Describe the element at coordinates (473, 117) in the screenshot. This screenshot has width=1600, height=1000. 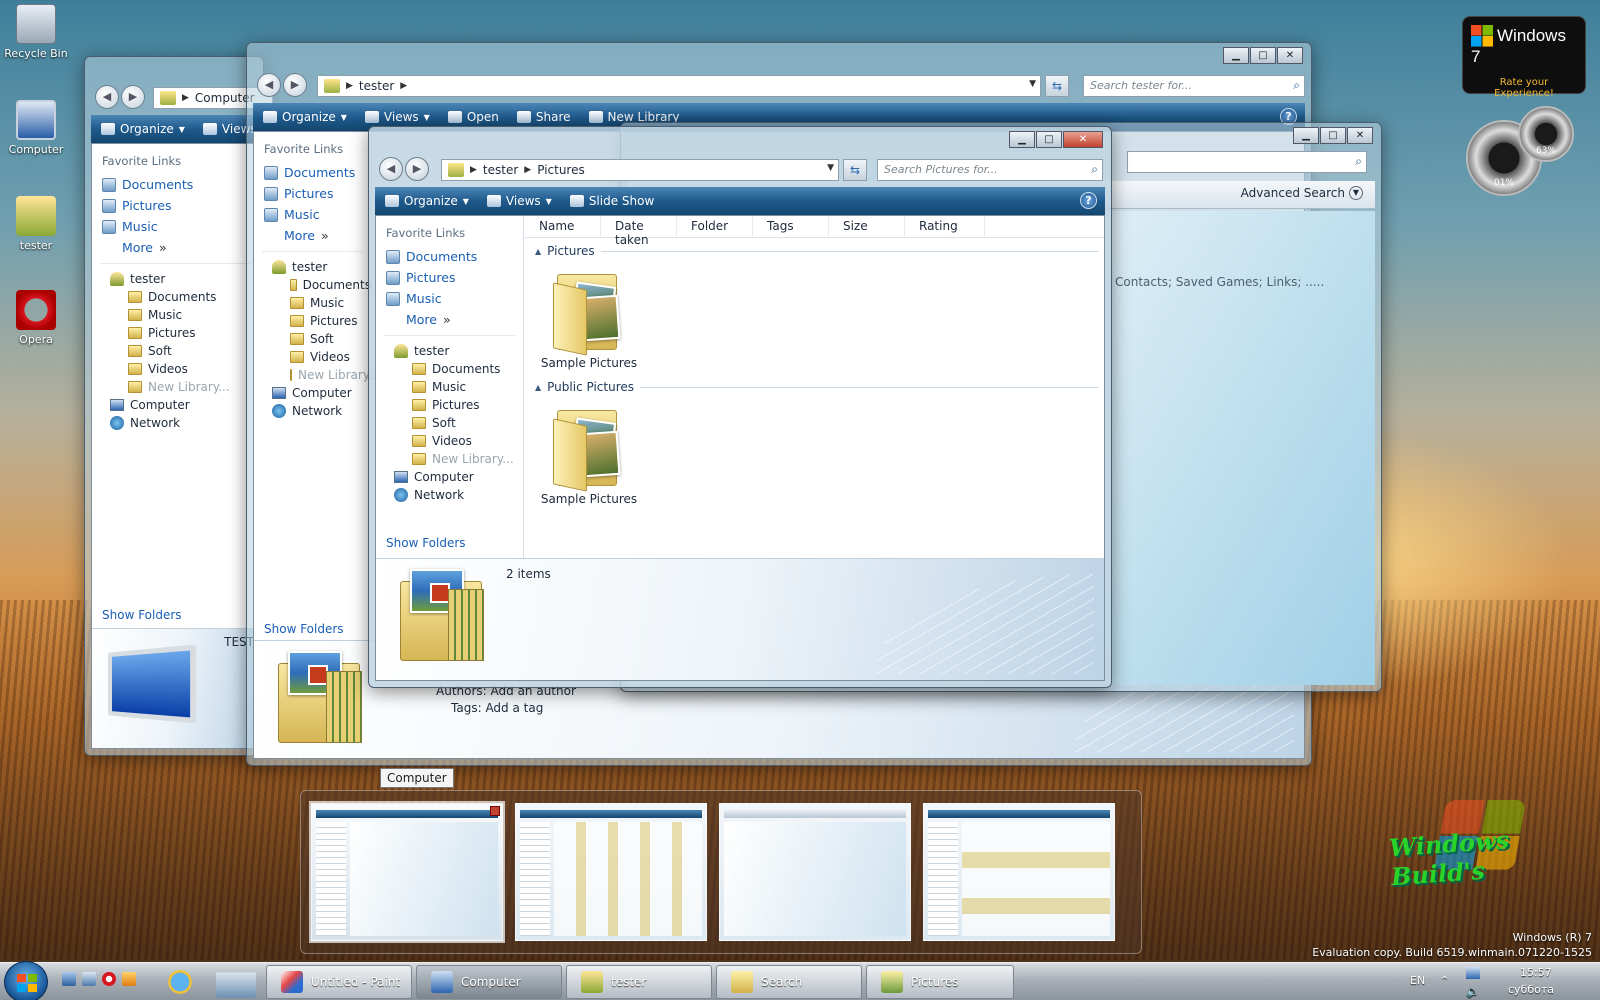
I see `open-button: Open` at that location.